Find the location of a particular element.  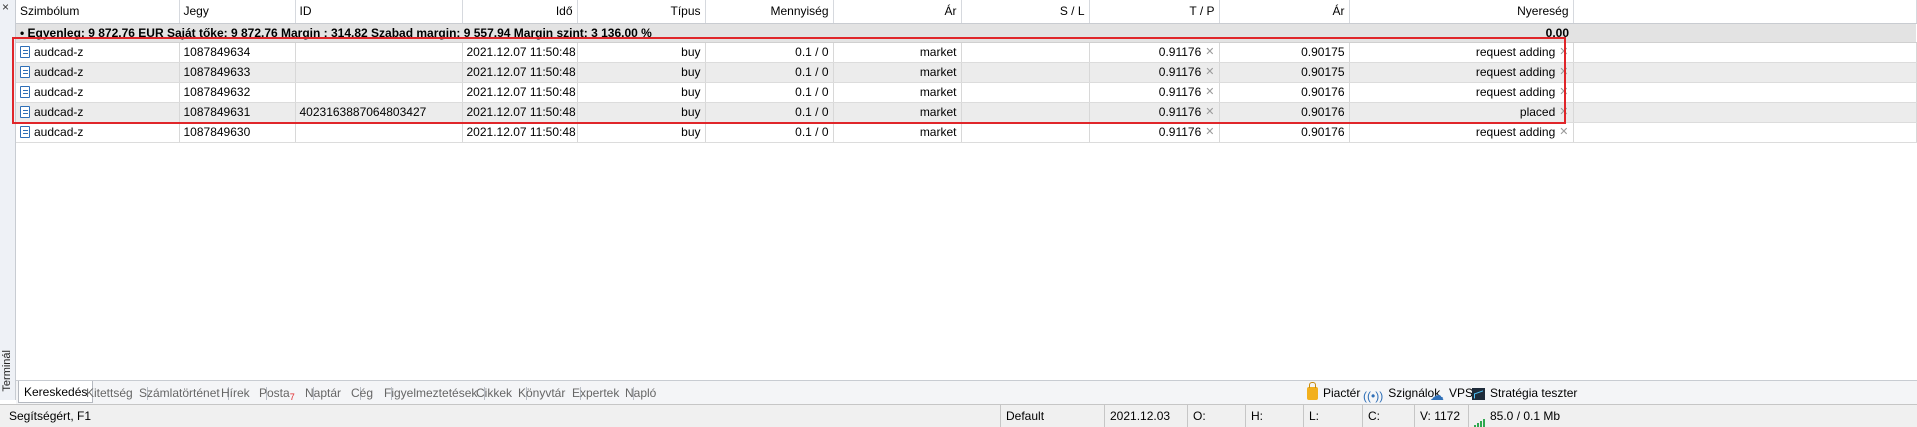

tab-news: Hírek is located at coordinates (235, 393).